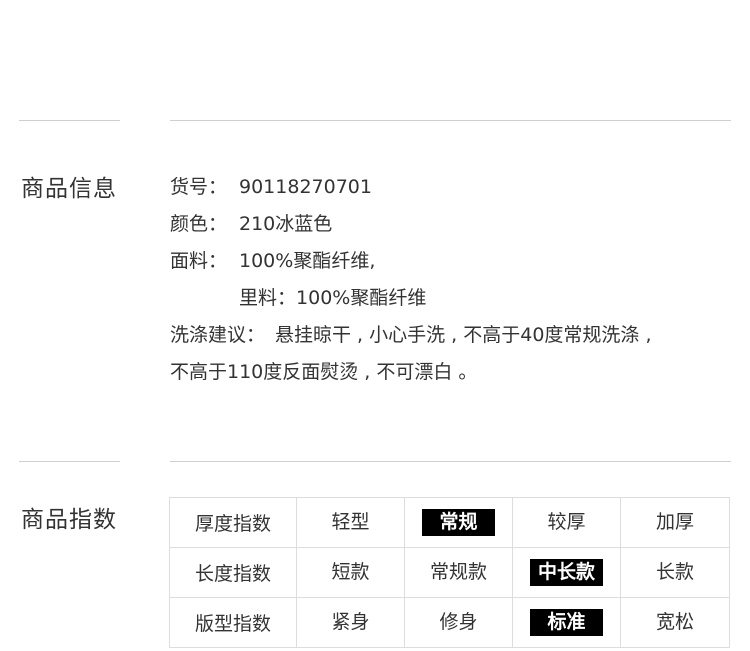 The height and width of the screenshot is (651, 750). Describe the element at coordinates (463, 335) in the screenshot. I see `care-value-line-1: 悬挂晾干 , 小心手洗 , 不高于40度常规洗涤 ,` at that location.